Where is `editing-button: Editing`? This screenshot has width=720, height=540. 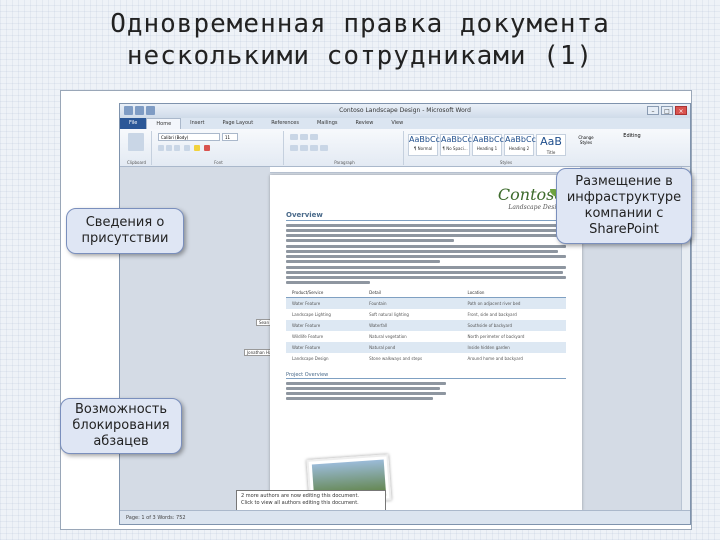 editing-button: Editing is located at coordinates (632, 136).